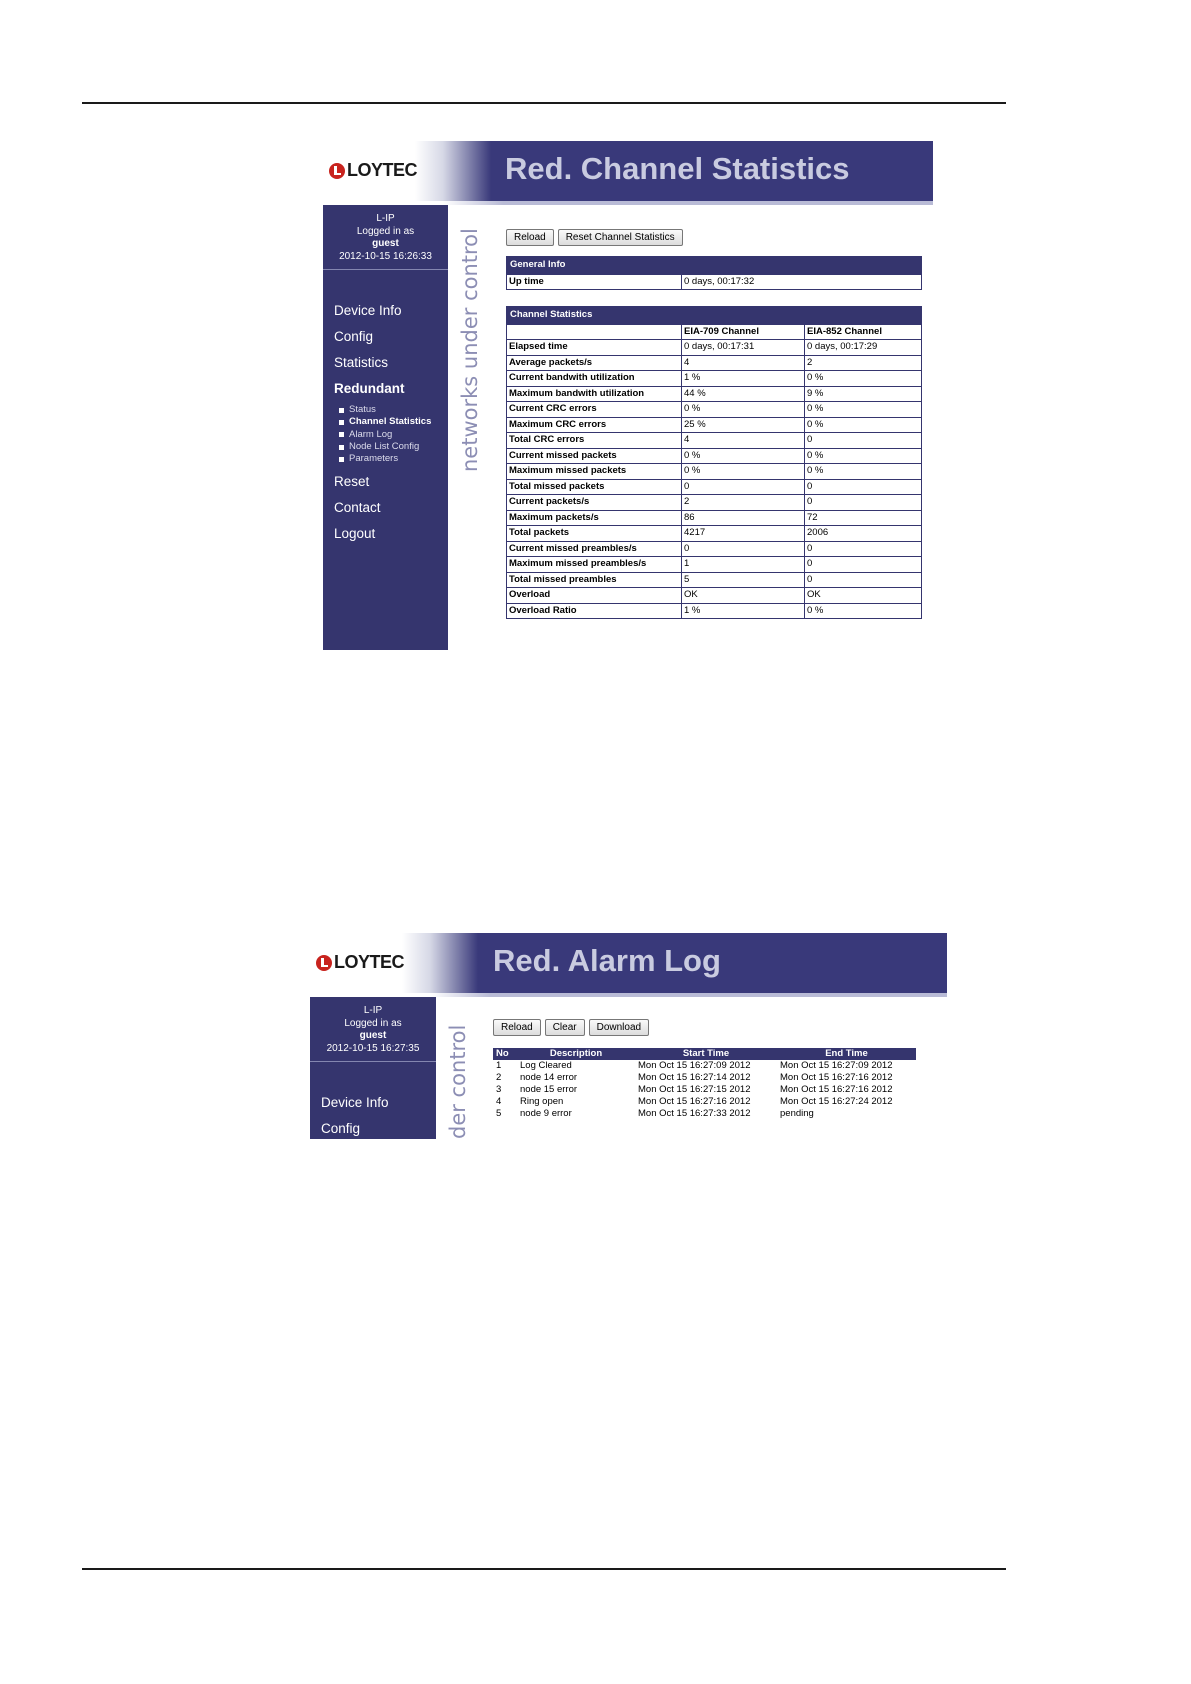 This screenshot has height=1684, width=1191. What do you see at coordinates (743, 564) in the screenshot?
I see `stats-eia709-value: 1` at bounding box center [743, 564].